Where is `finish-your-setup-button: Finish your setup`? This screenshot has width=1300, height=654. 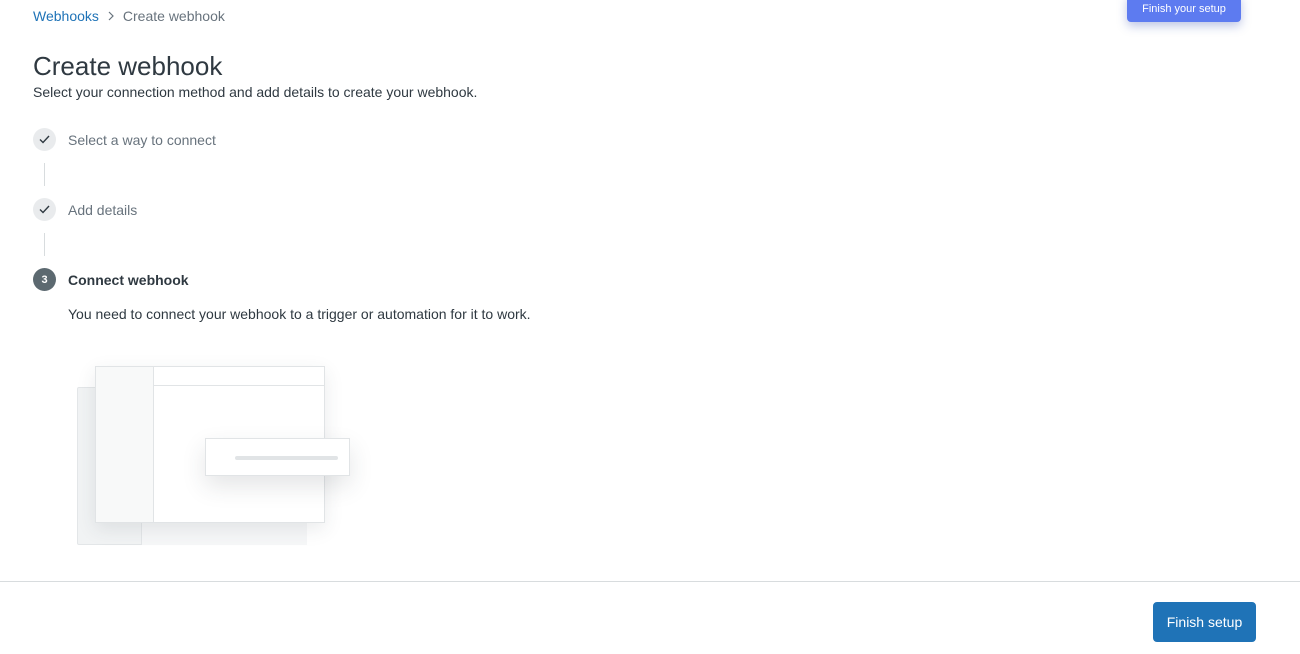 finish-your-setup-button: Finish your setup is located at coordinates (1184, 11).